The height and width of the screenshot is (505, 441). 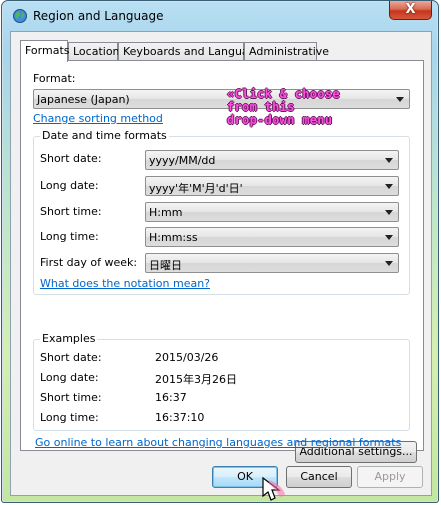 I want to click on example-long-time-value: 16:37:10, so click(x=180, y=417).